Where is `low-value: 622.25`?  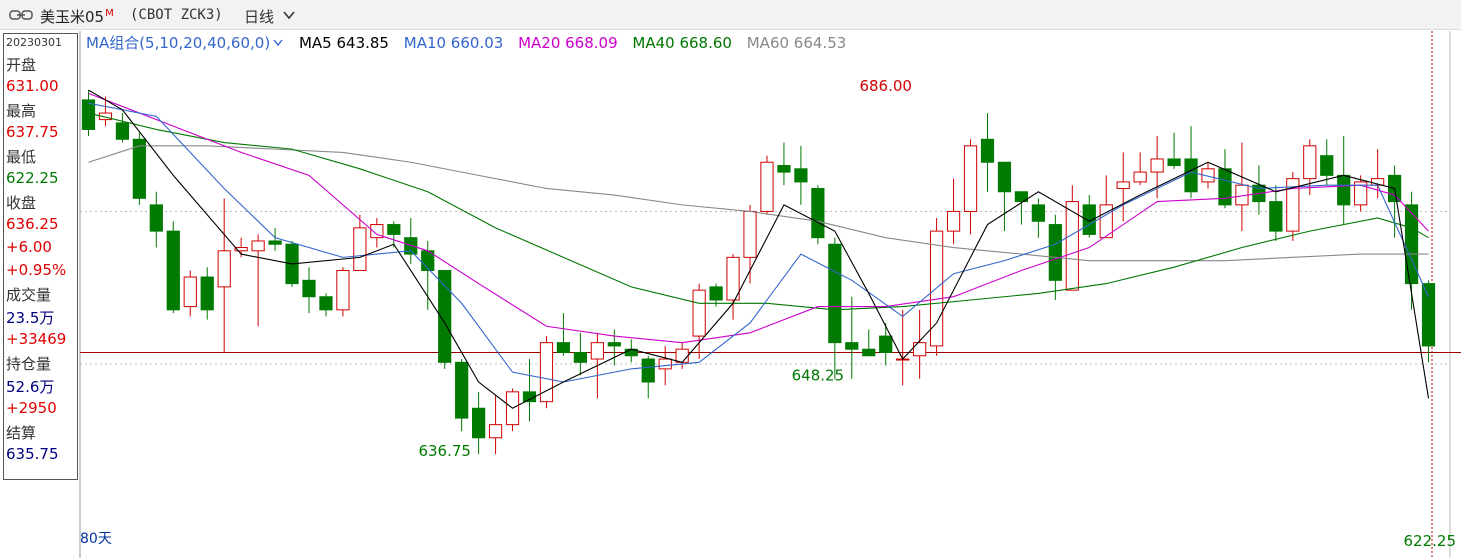
low-value: 622.25 is located at coordinates (32, 178).